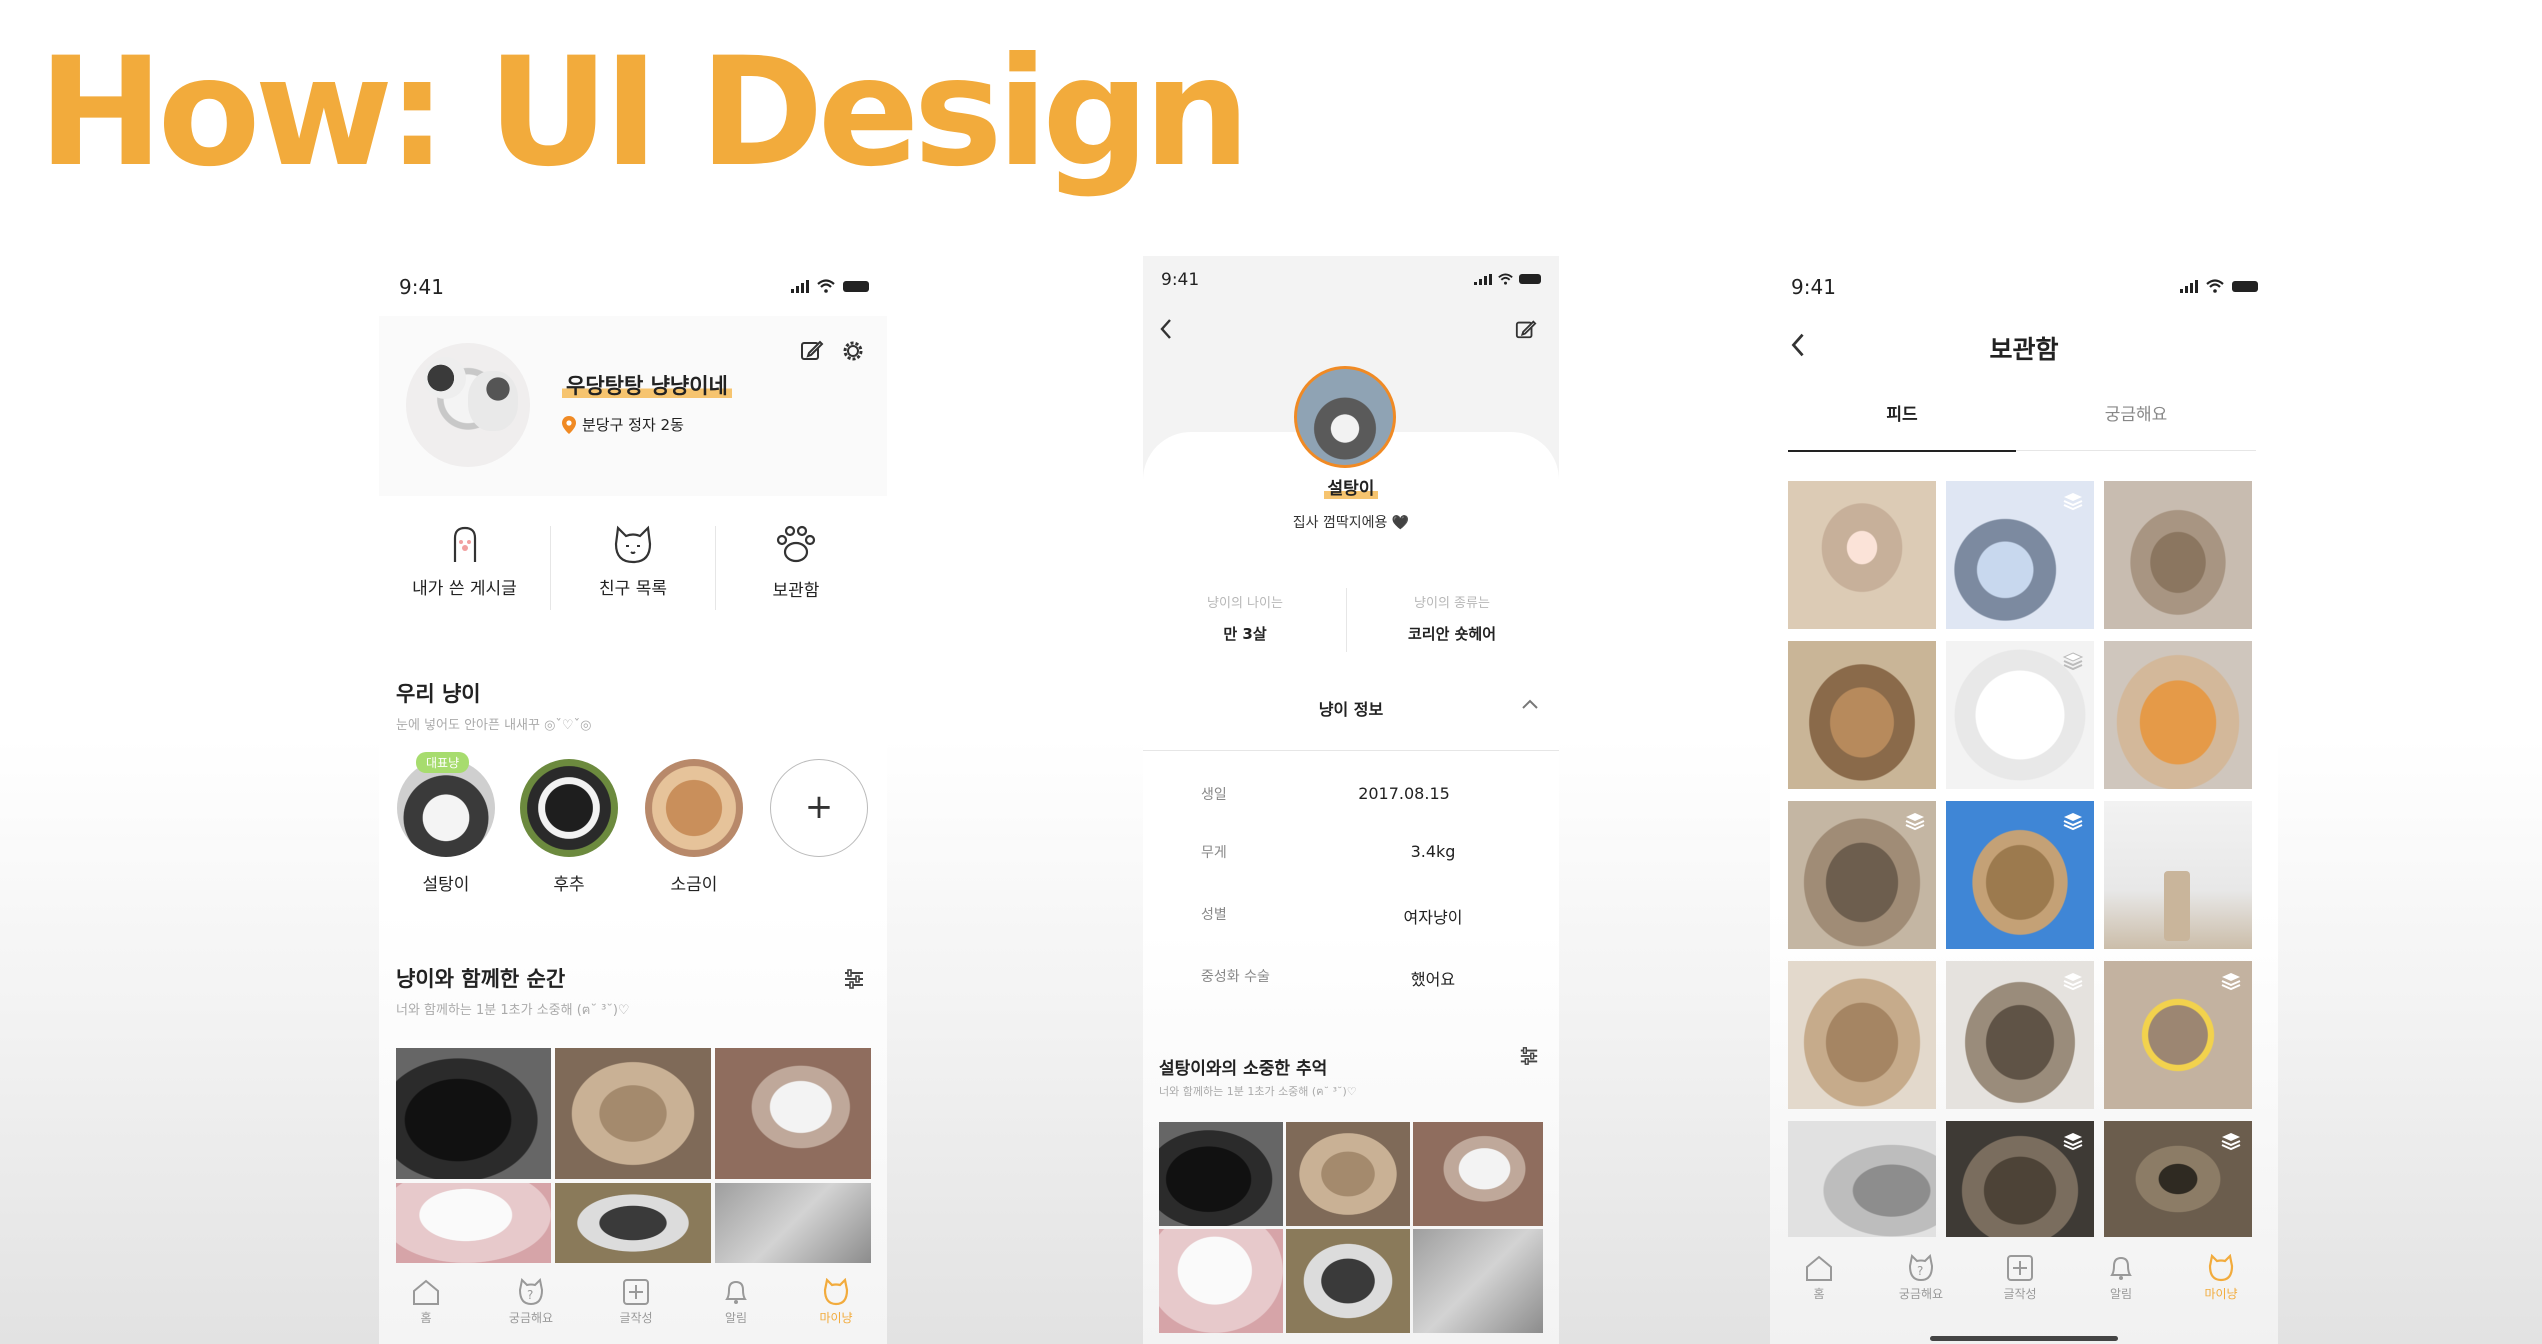 The width and height of the screenshot is (2542, 1344). I want to click on signal-icon, so click(2189, 286).